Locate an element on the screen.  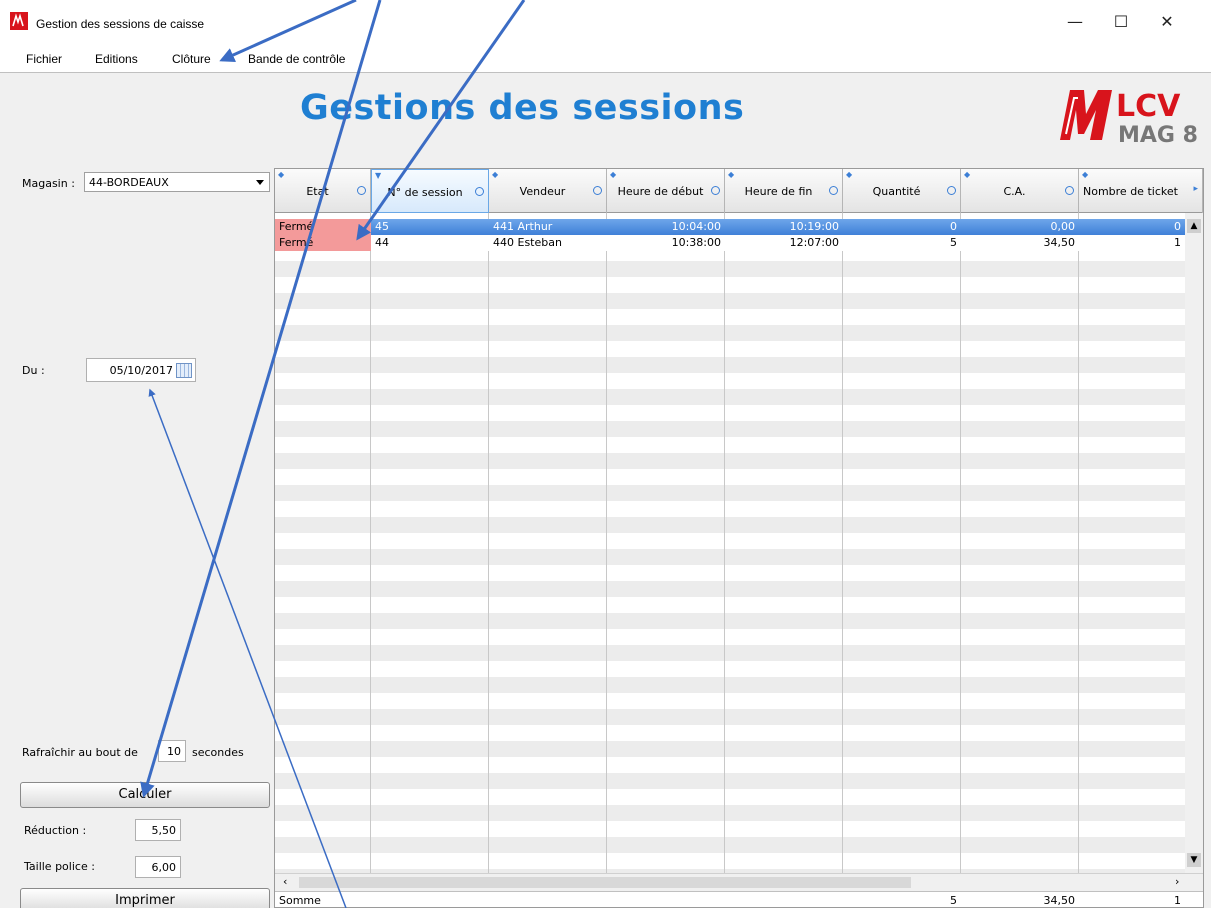
imprimer-button: Imprimer is located at coordinates (145, 898).